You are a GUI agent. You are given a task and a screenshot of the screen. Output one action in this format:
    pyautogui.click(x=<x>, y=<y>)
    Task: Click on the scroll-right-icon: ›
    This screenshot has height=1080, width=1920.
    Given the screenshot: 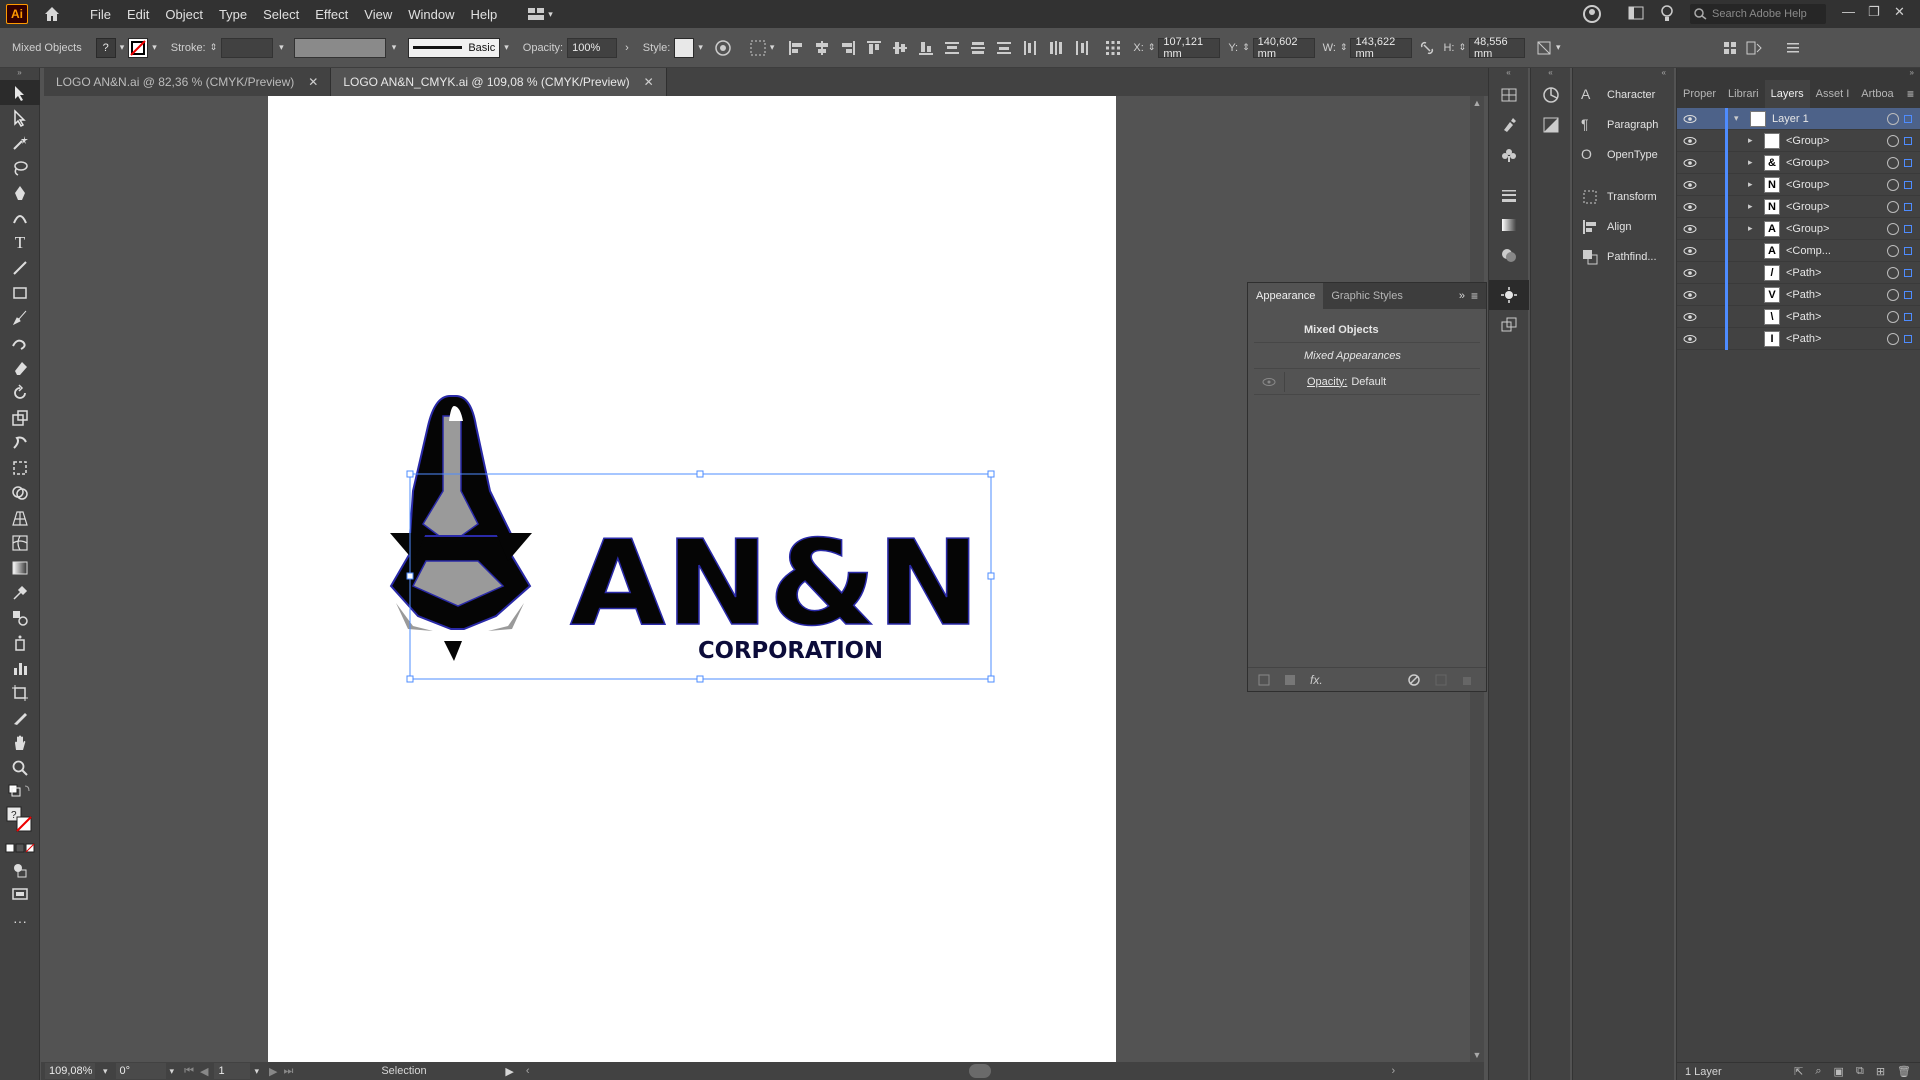 What is the action you would take?
    pyautogui.click(x=1393, y=1071)
    